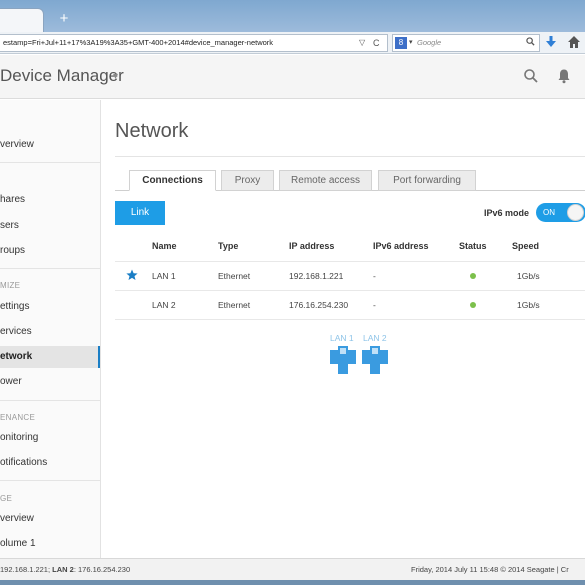 The image size is (585, 585). Describe the element at coordinates (427, 180) in the screenshot. I see `tab-port-forwarding: Port forwarding` at that location.